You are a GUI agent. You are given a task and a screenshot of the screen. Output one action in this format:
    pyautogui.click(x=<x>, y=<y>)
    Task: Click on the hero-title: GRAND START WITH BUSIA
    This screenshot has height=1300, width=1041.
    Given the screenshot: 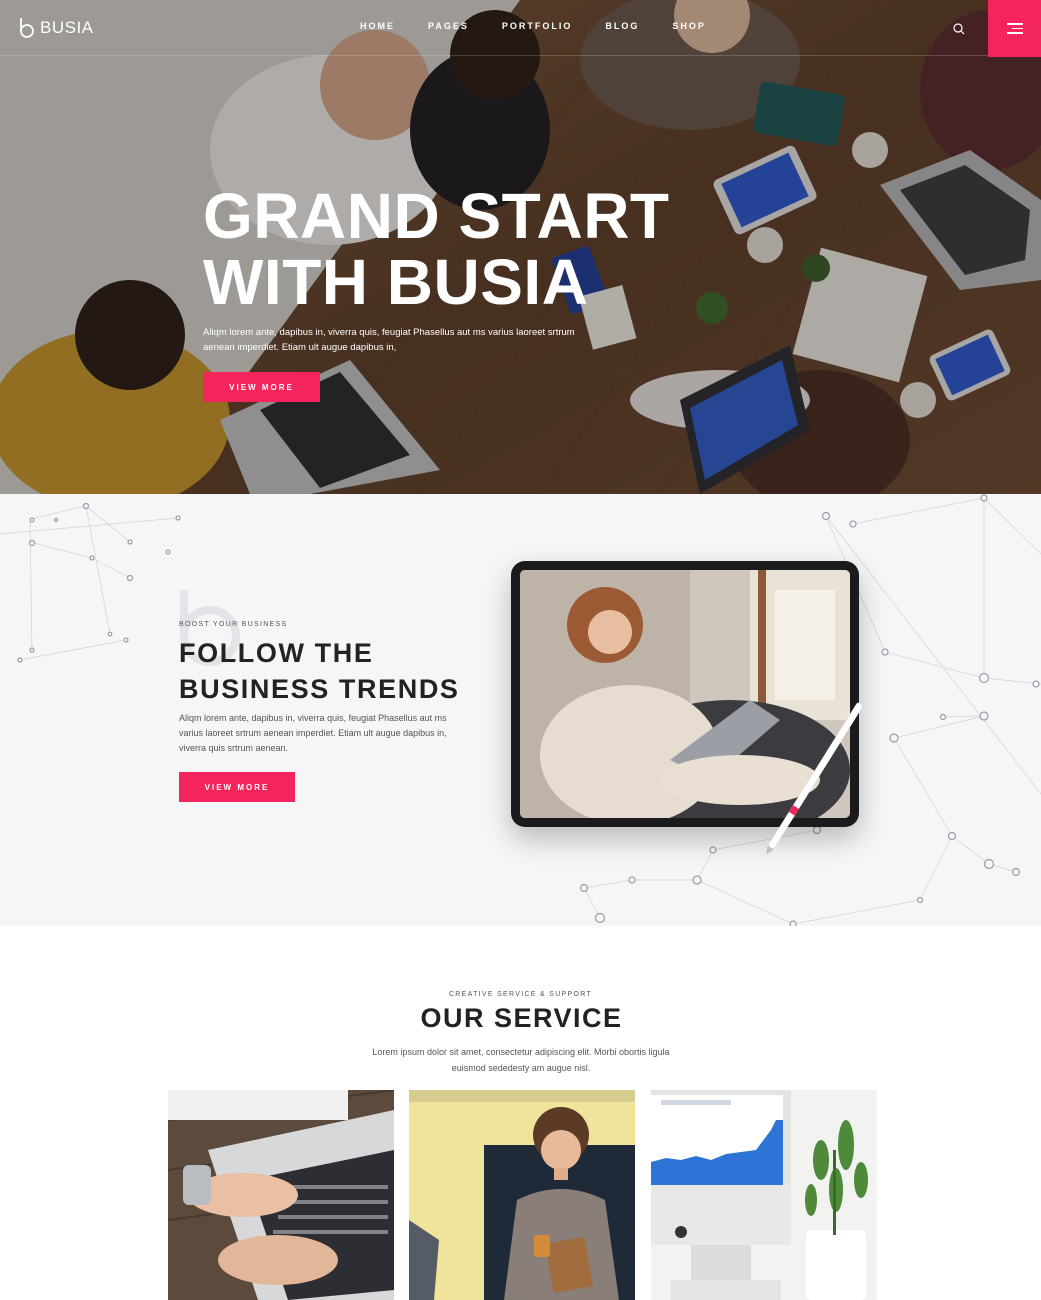 What is the action you would take?
    pyautogui.click(x=436, y=249)
    